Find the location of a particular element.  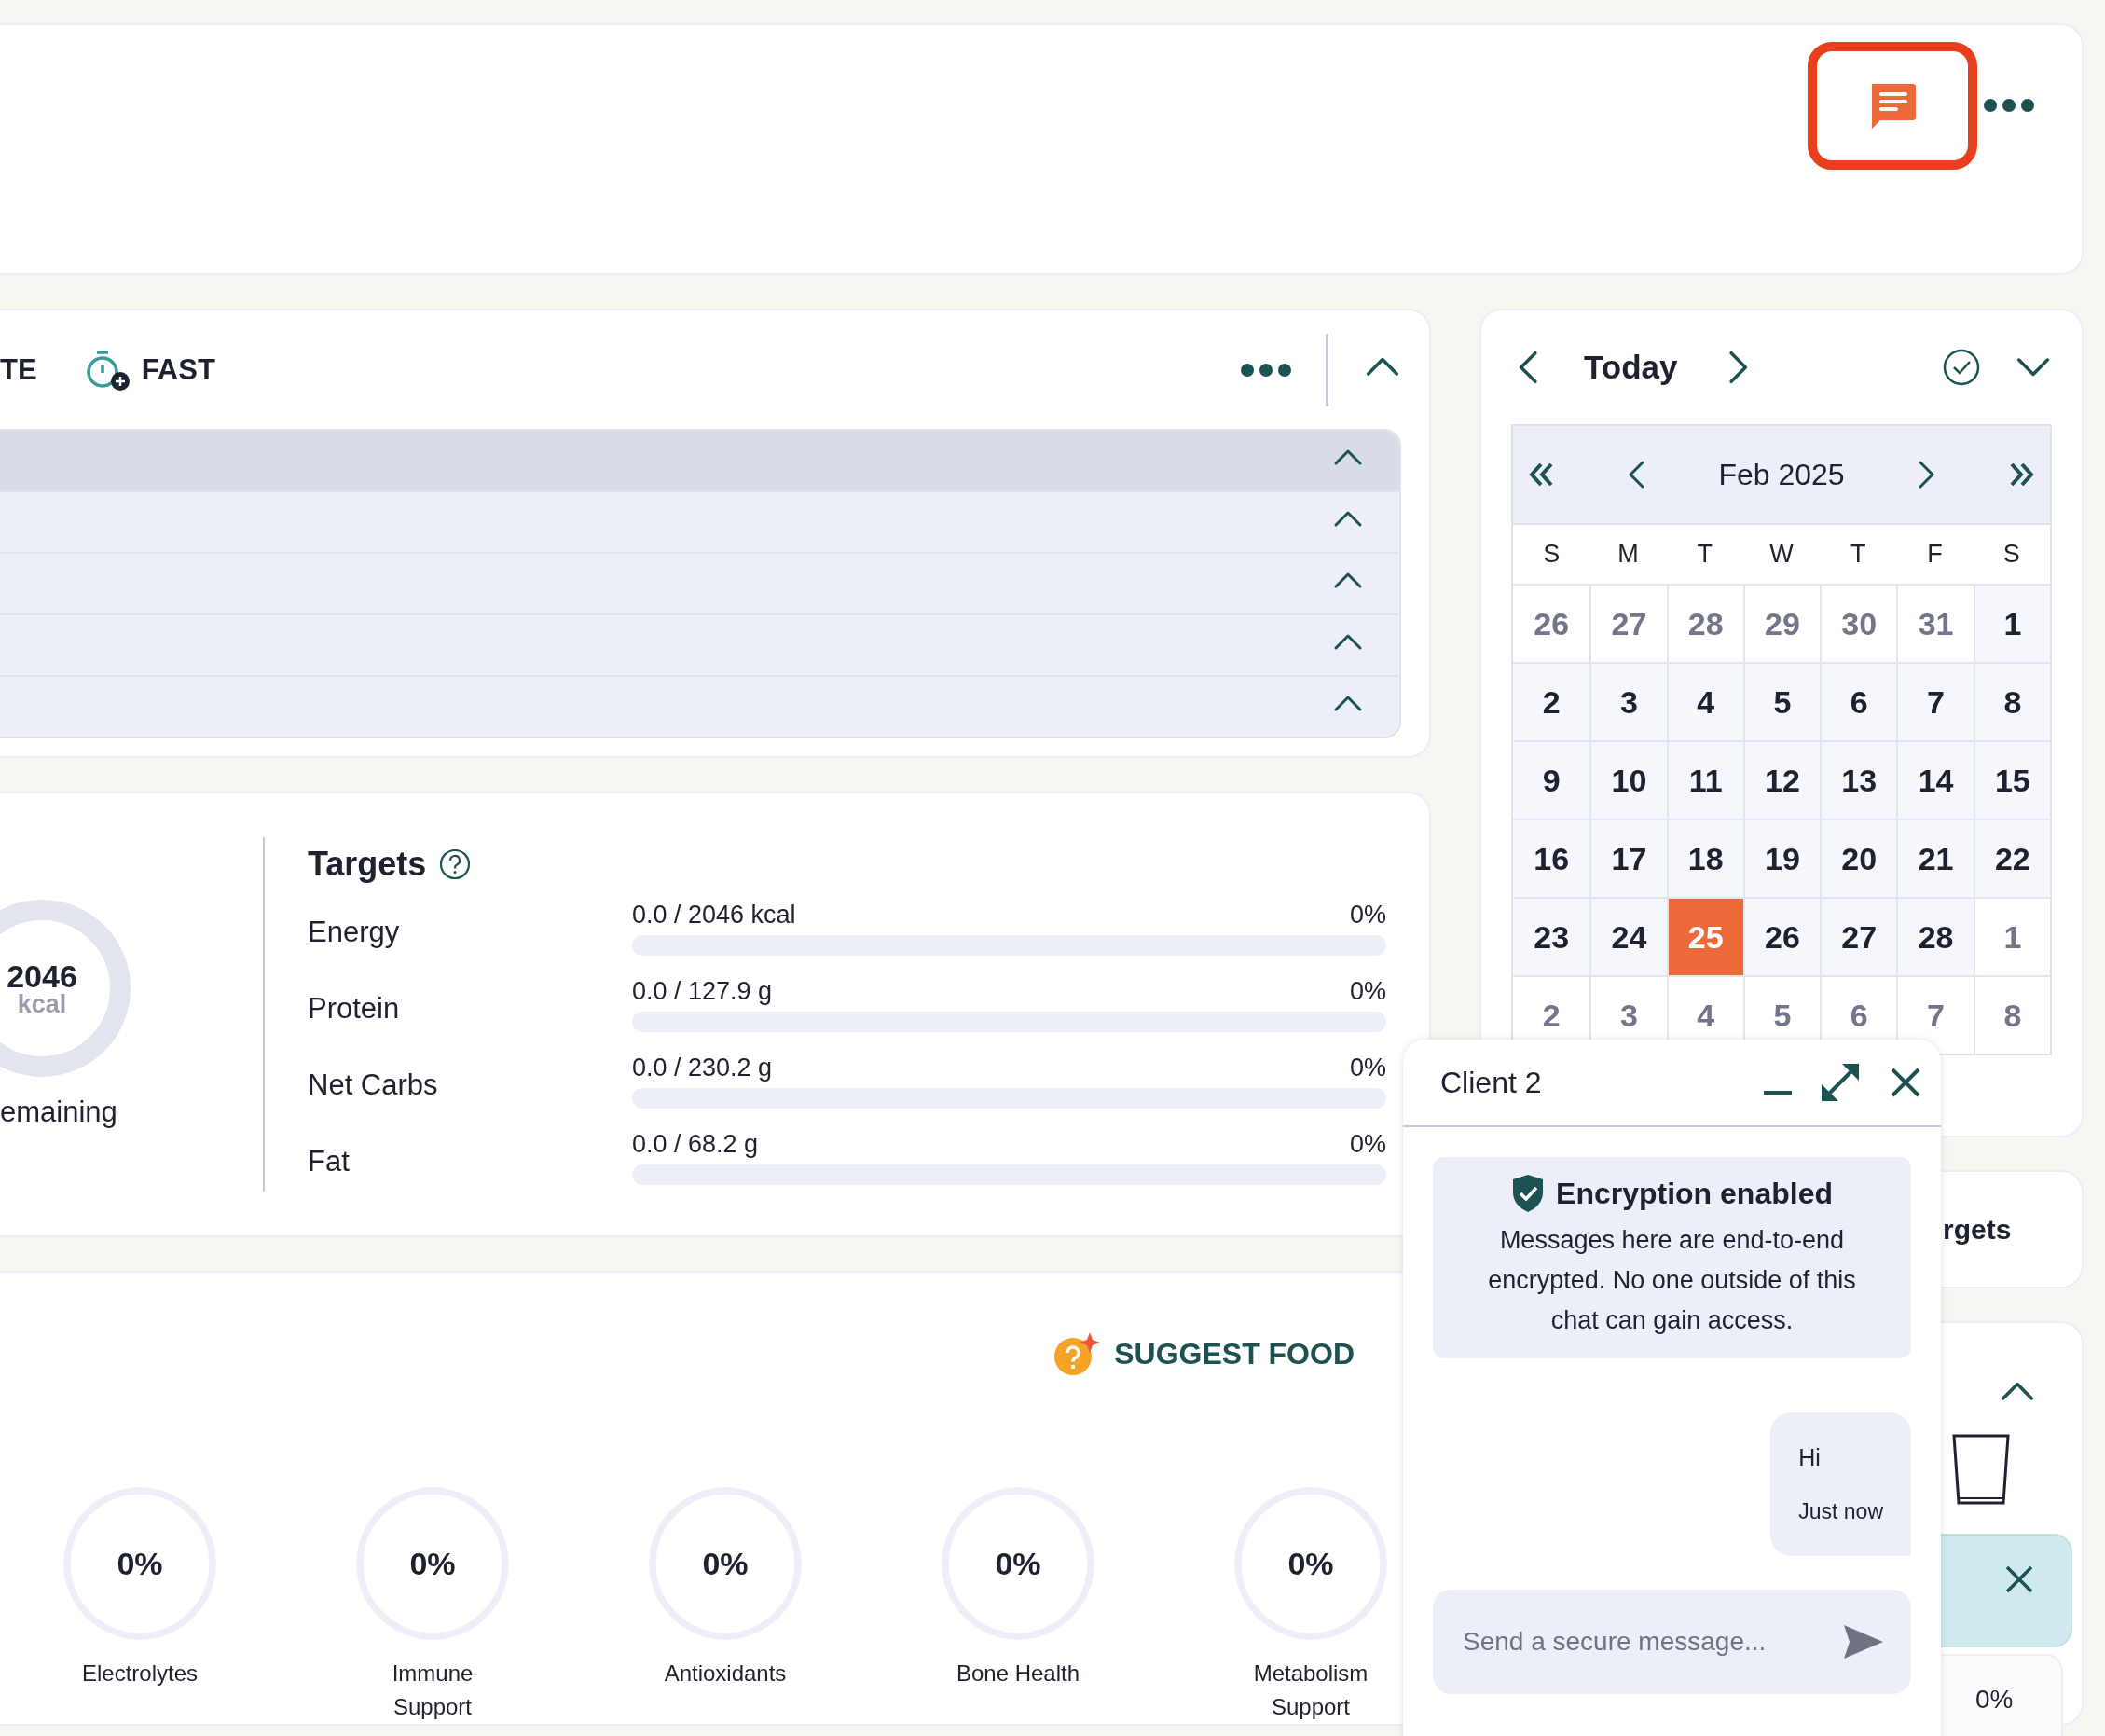

calendar-day: 23 is located at coordinates (1552, 936).